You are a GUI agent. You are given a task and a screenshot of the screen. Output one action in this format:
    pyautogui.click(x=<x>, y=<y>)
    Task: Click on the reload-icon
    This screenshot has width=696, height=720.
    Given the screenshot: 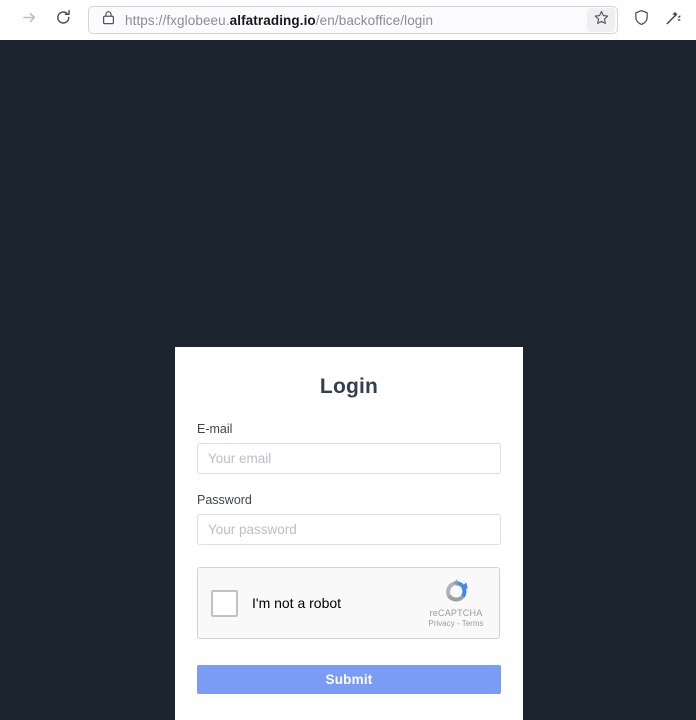 What is the action you would take?
    pyautogui.click(x=63, y=20)
    